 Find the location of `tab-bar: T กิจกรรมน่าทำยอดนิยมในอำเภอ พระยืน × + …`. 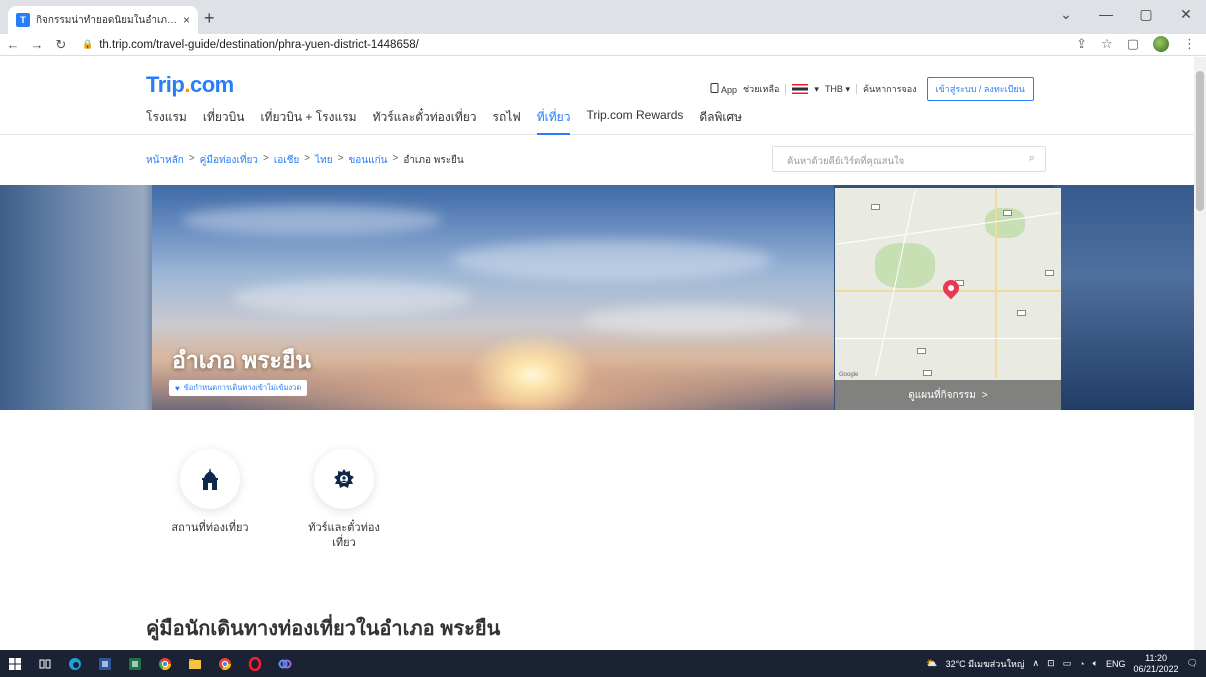

tab-bar: T กิจกรรมน่าทำยอดนิยมในอำเภอ พระยืน × + … is located at coordinates (603, 17).